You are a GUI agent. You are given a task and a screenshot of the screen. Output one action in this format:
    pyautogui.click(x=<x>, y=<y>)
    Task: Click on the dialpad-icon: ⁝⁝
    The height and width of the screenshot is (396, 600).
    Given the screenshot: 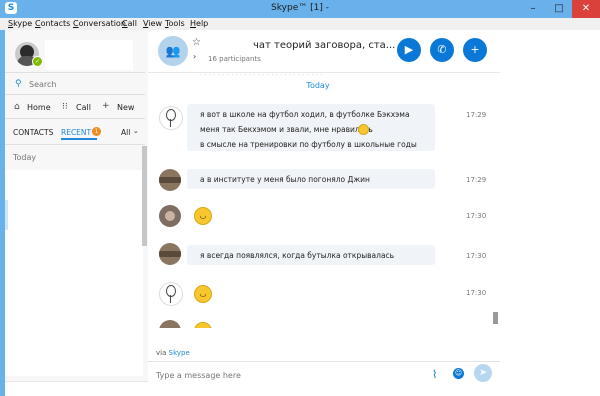 What is the action you would take?
    pyautogui.click(x=65, y=107)
    